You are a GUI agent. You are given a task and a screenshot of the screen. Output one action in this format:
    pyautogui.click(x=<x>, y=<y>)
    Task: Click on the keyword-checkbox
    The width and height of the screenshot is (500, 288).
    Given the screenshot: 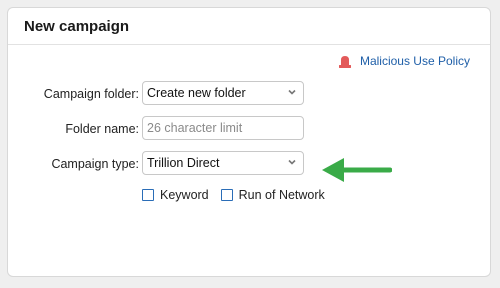 What is the action you would take?
    pyautogui.click(x=148, y=195)
    